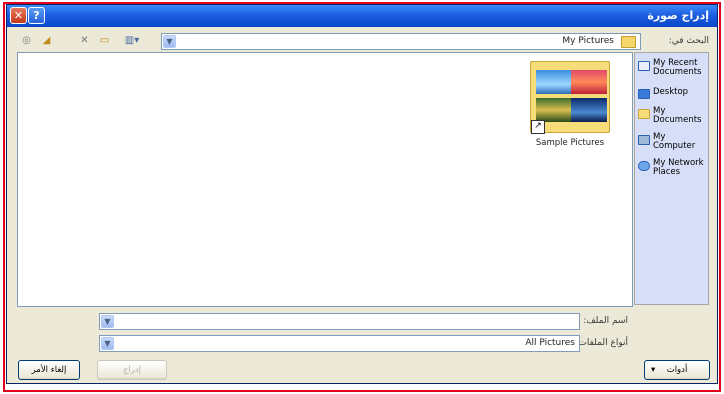  I want to click on place-label: My Recent Documents, so click(677, 67).